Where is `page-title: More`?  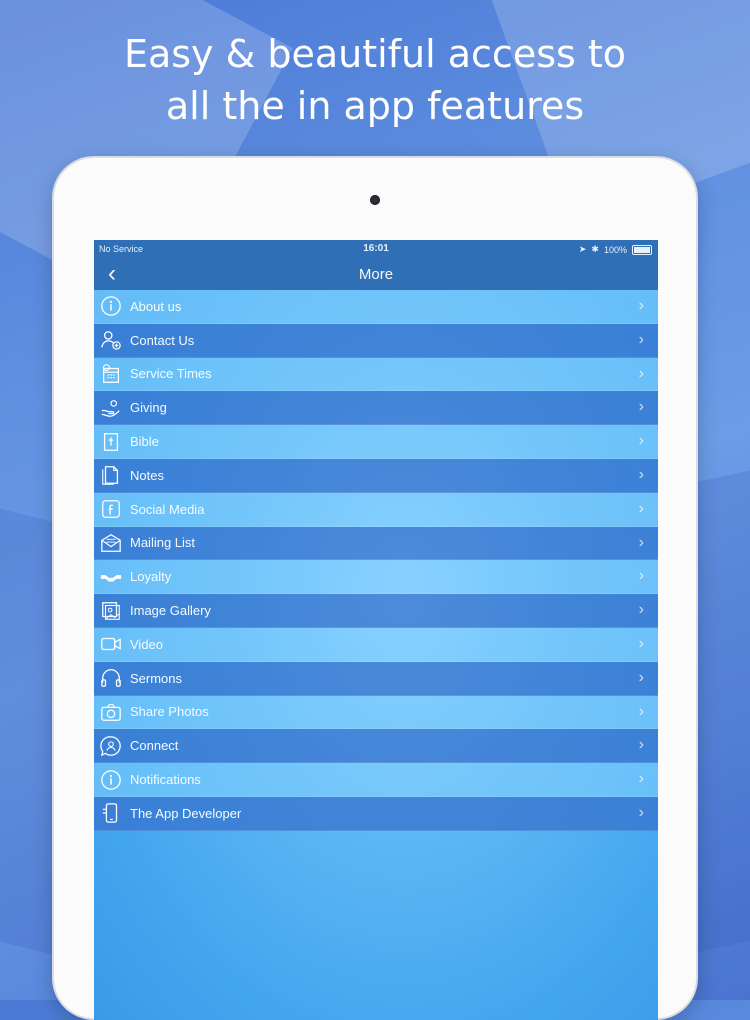
page-title: More is located at coordinates (376, 274).